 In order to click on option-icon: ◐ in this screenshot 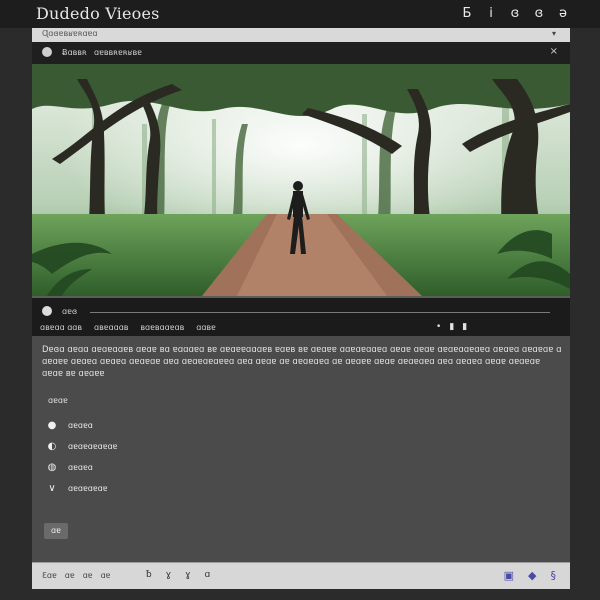, I will do `click(52, 446)`.